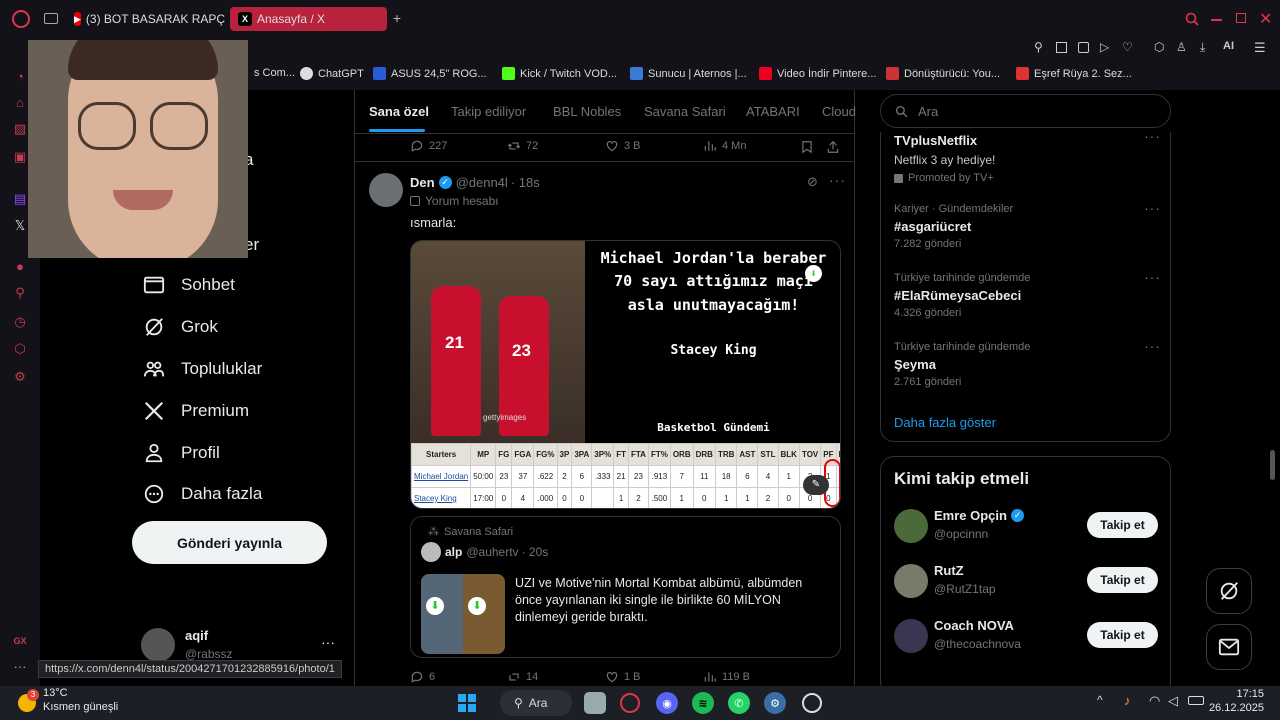  I want to click on search-box, so click(1025, 111).